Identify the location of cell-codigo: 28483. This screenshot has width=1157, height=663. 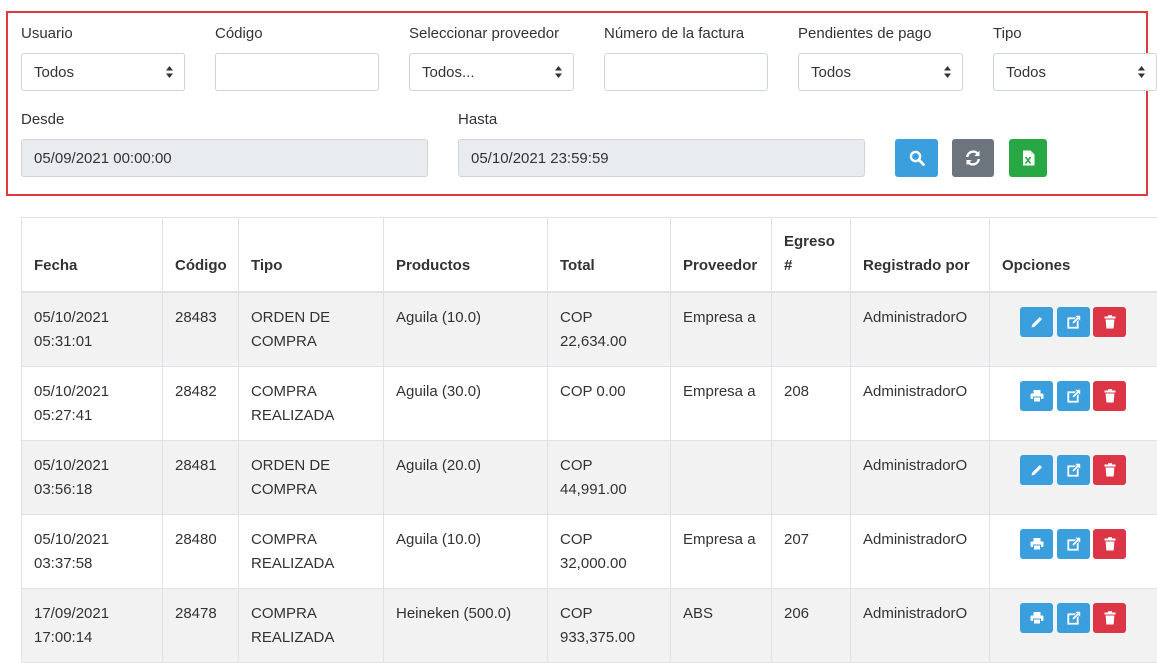
(201, 329).